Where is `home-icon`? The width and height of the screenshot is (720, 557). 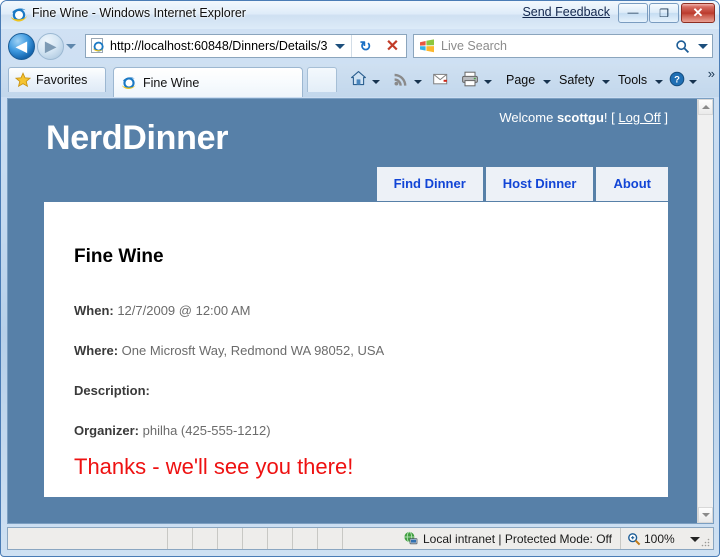
home-icon is located at coordinates (358, 80).